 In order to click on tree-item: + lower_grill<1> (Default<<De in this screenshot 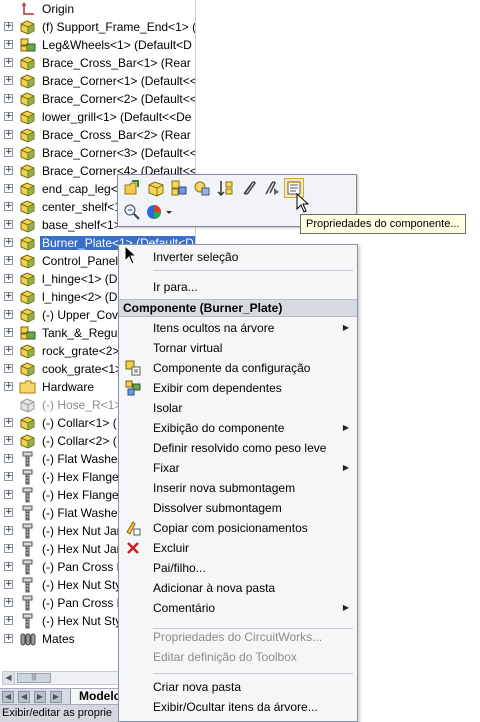, I will do `click(97, 117)`.